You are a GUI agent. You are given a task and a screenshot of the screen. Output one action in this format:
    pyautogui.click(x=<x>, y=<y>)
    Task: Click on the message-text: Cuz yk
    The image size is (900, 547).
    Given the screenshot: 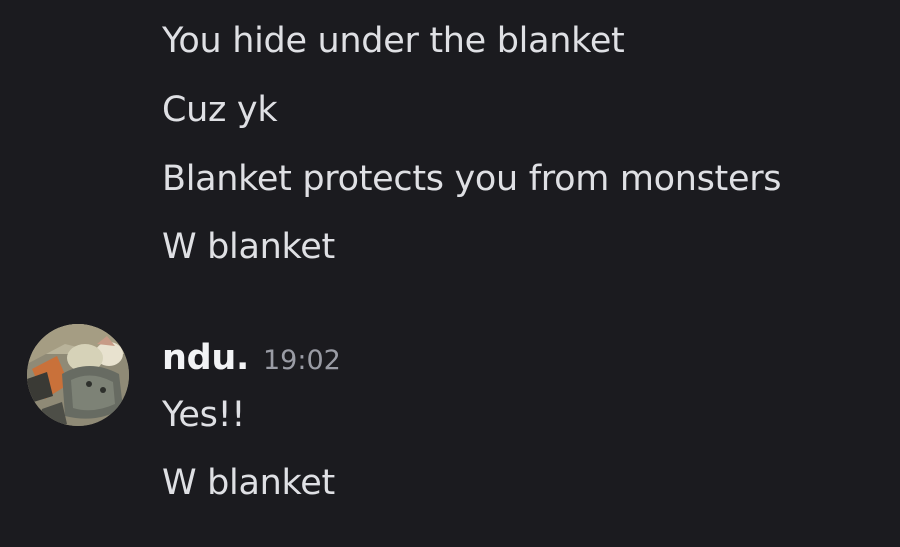 What is the action you would take?
    pyautogui.click(x=220, y=110)
    